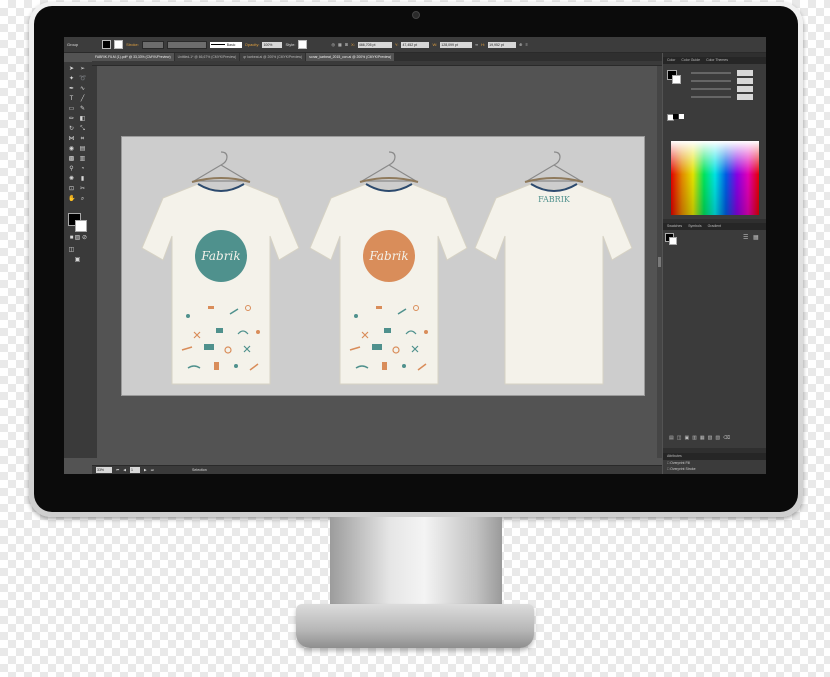 This screenshot has height=677, width=830. I want to click on tab-attributes: Attributes, so click(674, 456).